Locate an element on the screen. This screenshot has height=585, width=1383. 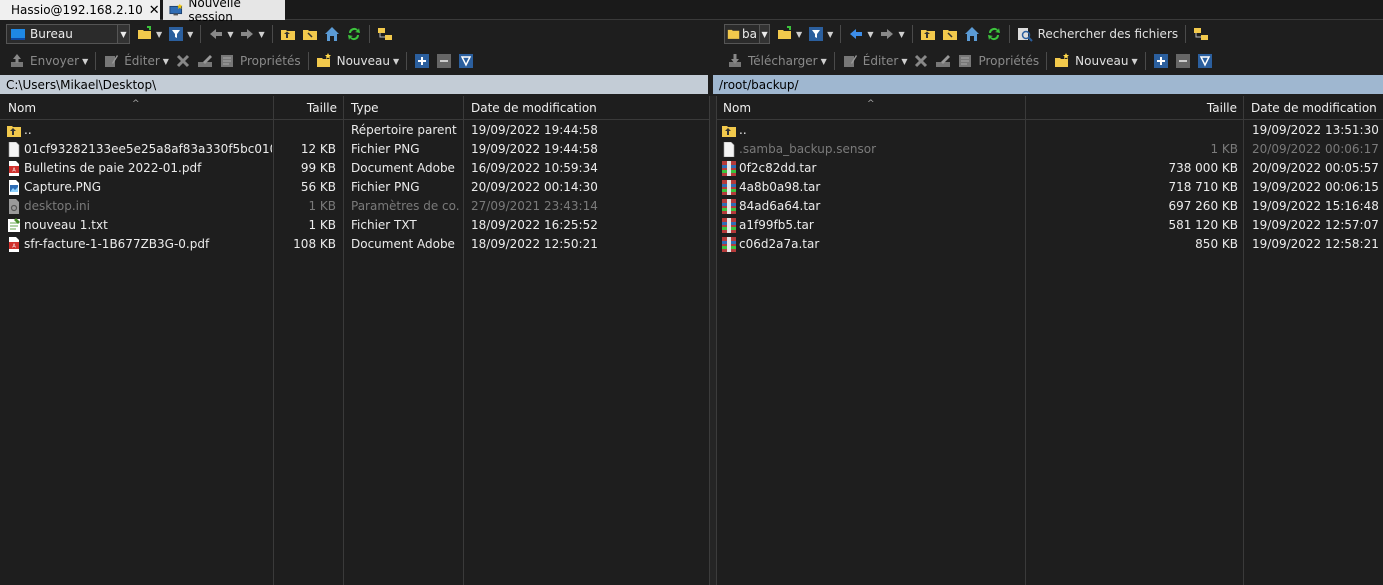
download-icon is located at coordinates (735, 60).